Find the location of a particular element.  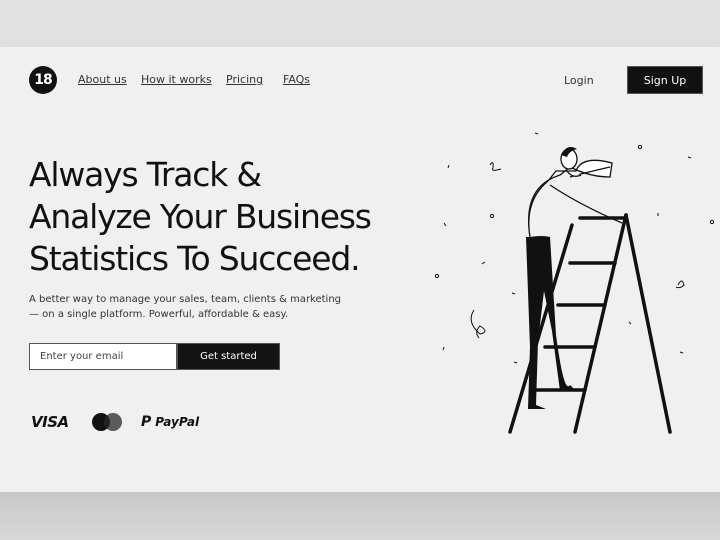

headline-line: Statistics To Succeed. is located at coordinates (195, 258).